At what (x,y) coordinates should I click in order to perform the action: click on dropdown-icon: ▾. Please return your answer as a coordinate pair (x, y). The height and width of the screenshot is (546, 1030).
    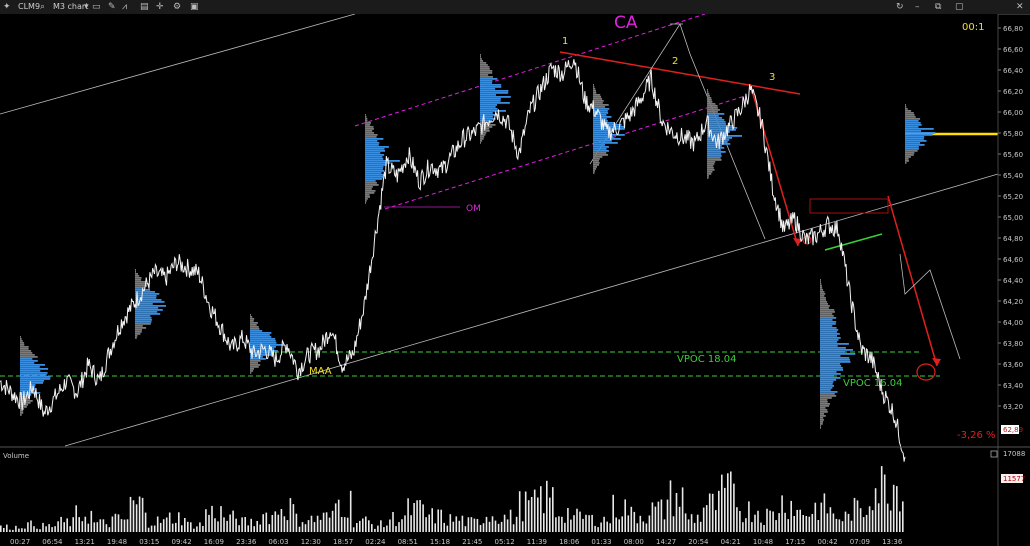
    Looking at the image, I should click on (86, 7).